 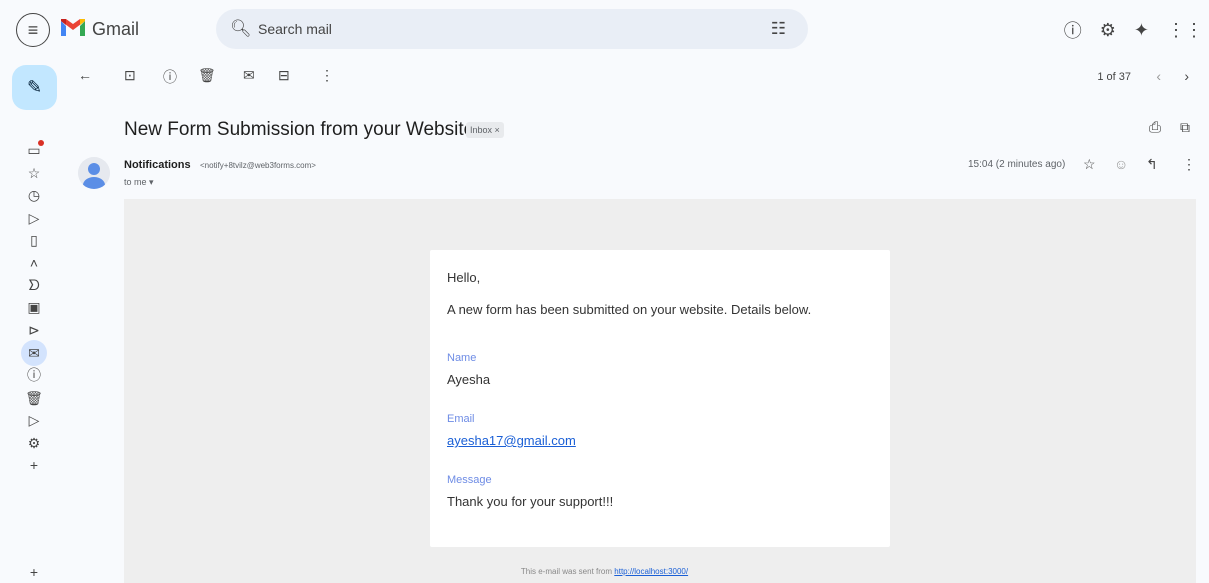 I want to click on sender-email: <notify+8tvilz@web3forms.com>, so click(x=258, y=165).